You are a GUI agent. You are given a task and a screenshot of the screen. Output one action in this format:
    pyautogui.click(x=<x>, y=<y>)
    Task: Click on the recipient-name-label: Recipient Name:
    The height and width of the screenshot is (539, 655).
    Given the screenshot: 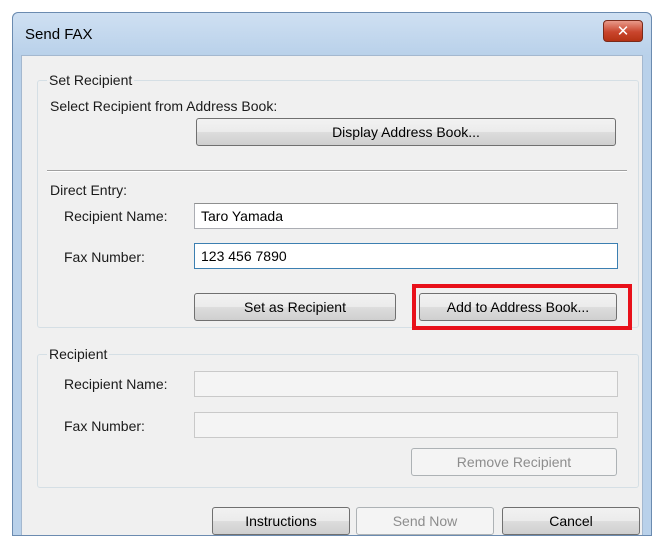 What is the action you would take?
    pyautogui.click(x=116, y=216)
    